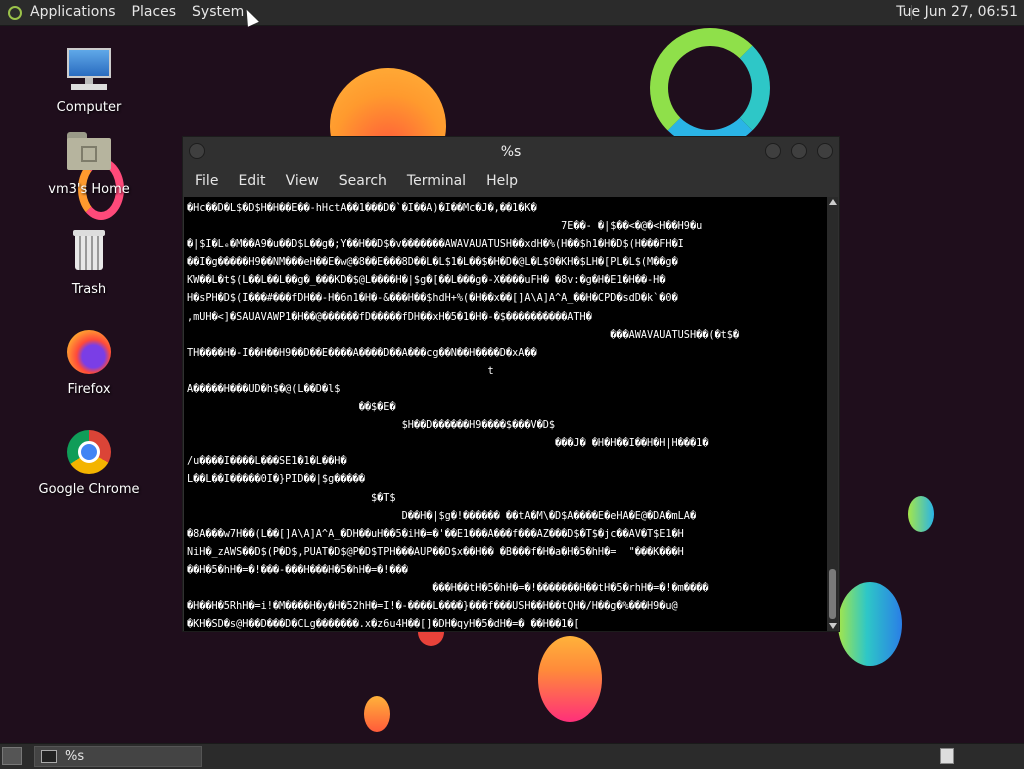 Image resolution: width=1024 pixels, height=769 pixels. I want to click on terminal-line: ��H�5�hH�=�!���-���H���H�5�hH�=�!���, so click(297, 570).